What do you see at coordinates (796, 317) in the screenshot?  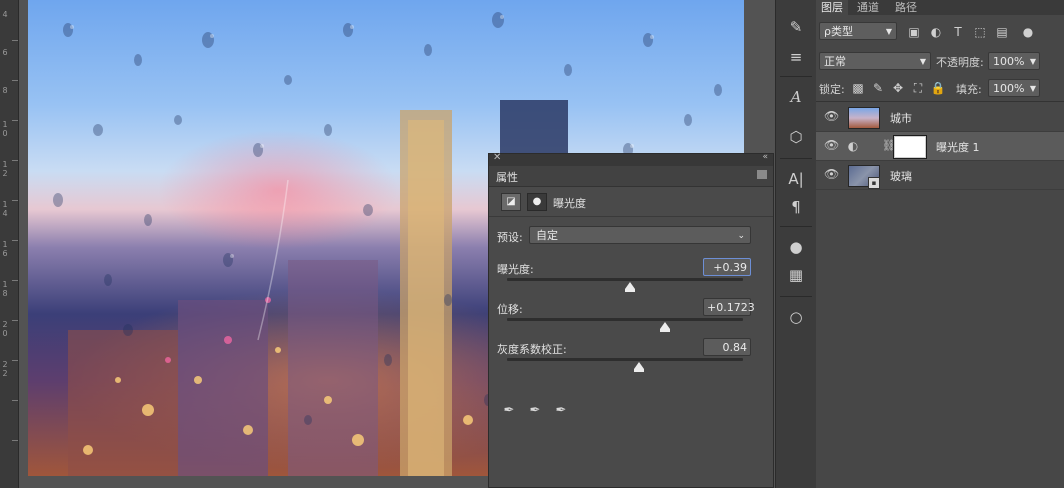 I see `bulb-icon: ○` at bounding box center [796, 317].